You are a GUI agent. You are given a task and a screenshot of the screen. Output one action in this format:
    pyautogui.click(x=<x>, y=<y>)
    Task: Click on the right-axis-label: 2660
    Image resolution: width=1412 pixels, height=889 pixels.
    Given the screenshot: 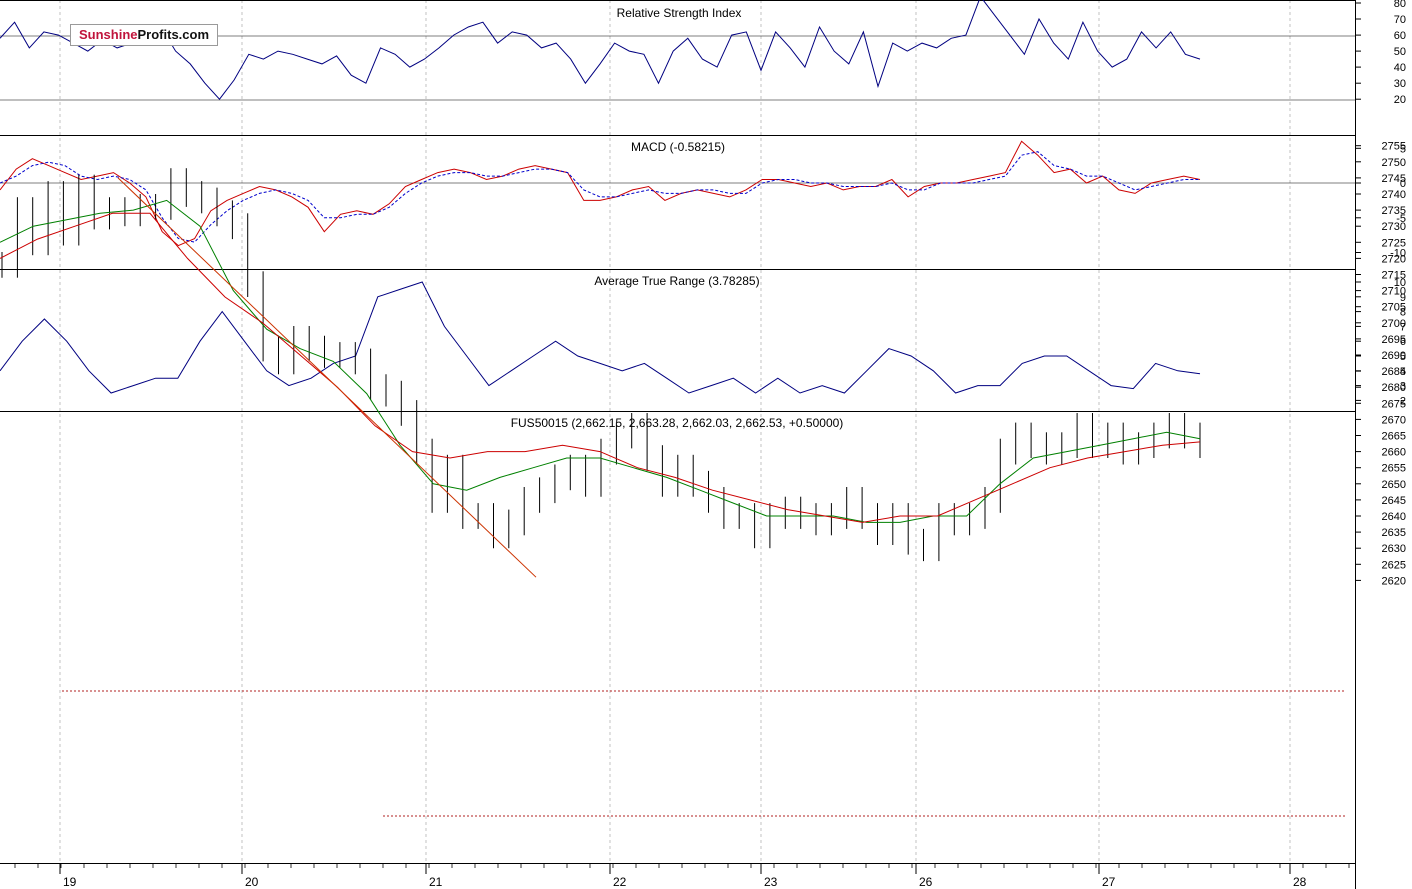 What is the action you would take?
    pyautogui.click(x=1394, y=453)
    